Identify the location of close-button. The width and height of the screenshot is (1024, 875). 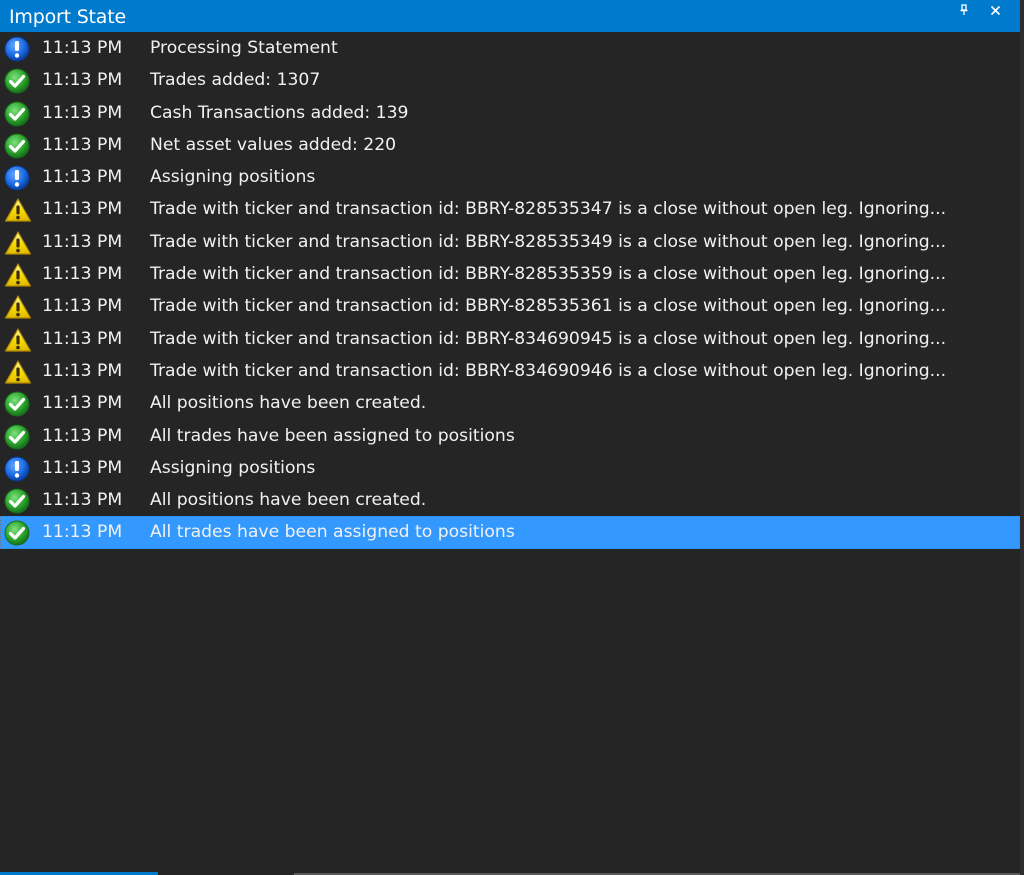
(995, 10).